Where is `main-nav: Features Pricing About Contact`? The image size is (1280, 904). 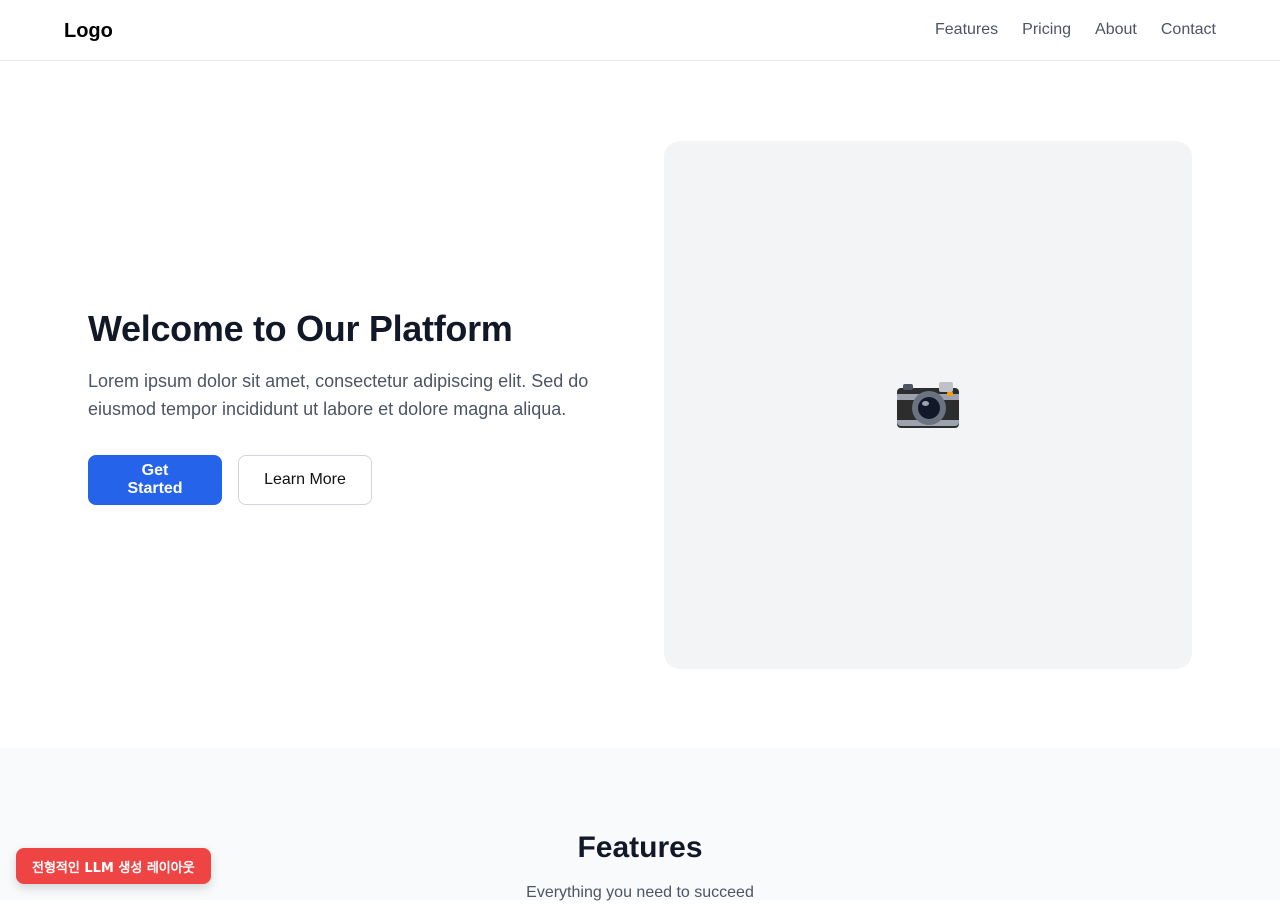
main-nav: Features Pricing About Contact is located at coordinates (1075, 30).